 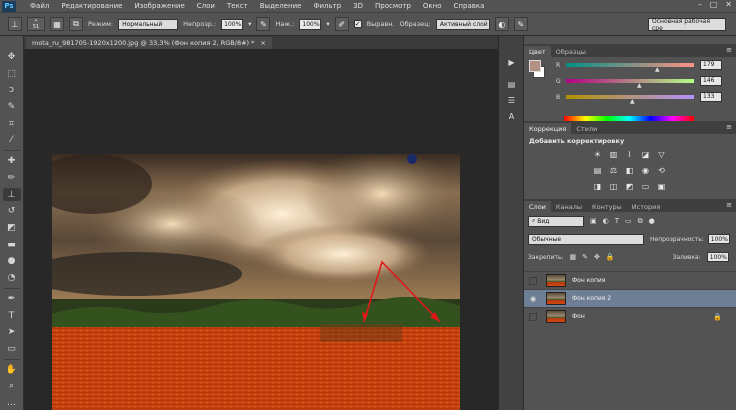 What do you see at coordinates (593, 221) in the screenshot?
I see `pixel-filter-icon: ▣` at bounding box center [593, 221].